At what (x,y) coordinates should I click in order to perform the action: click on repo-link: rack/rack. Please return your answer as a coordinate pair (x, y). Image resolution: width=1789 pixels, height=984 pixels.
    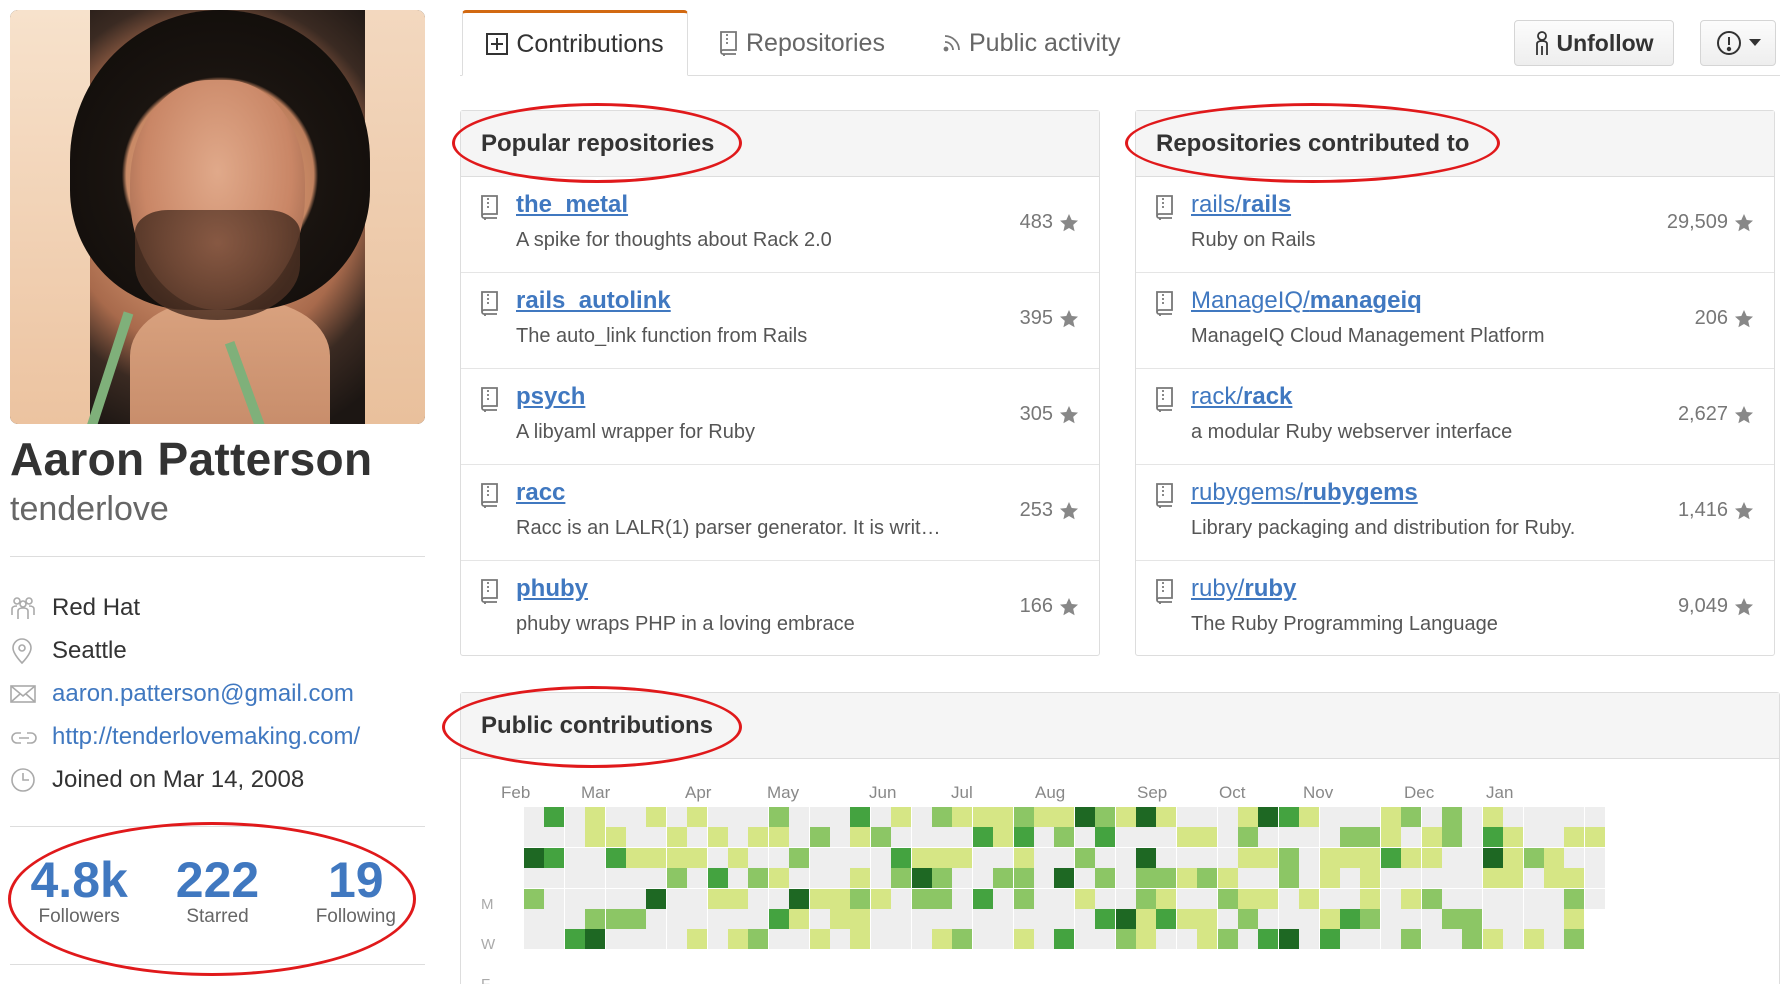
    Looking at the image, I should click on (1241, 397).